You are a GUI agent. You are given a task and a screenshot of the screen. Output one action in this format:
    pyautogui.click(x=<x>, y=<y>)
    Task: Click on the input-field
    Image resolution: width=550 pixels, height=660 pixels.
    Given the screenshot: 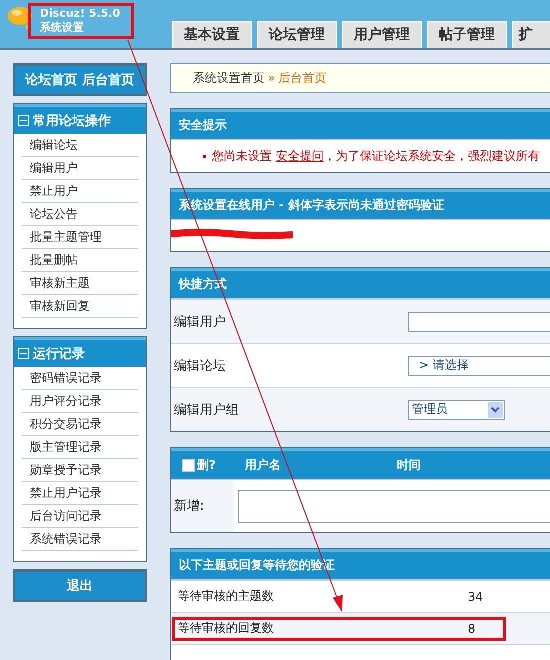 What is the action you would take?
    pyautogui.click(x=479, y=322)
    